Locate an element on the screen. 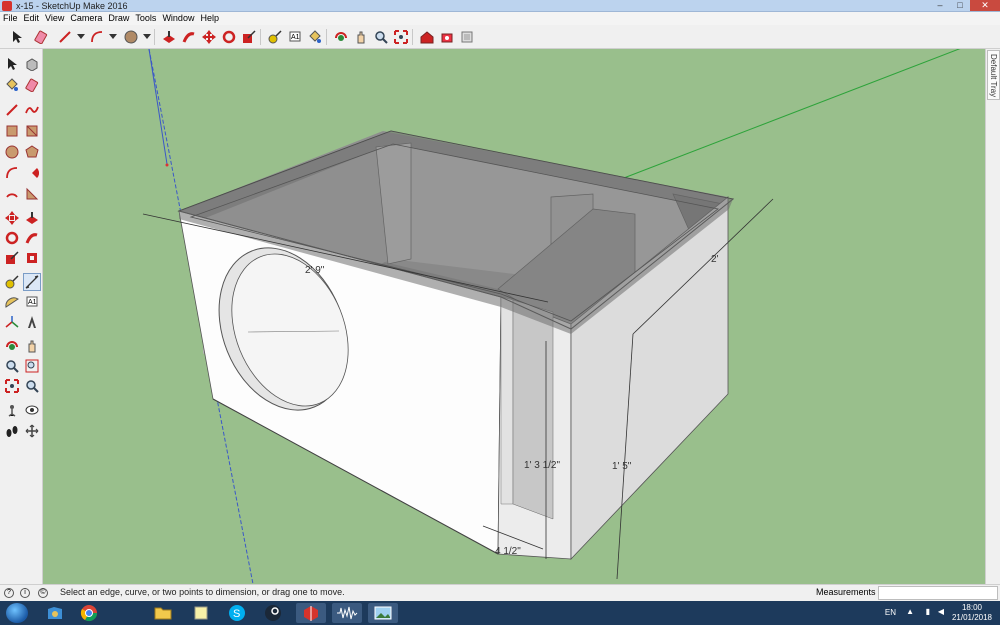  audio-icon is located at coordinates (347, 613).